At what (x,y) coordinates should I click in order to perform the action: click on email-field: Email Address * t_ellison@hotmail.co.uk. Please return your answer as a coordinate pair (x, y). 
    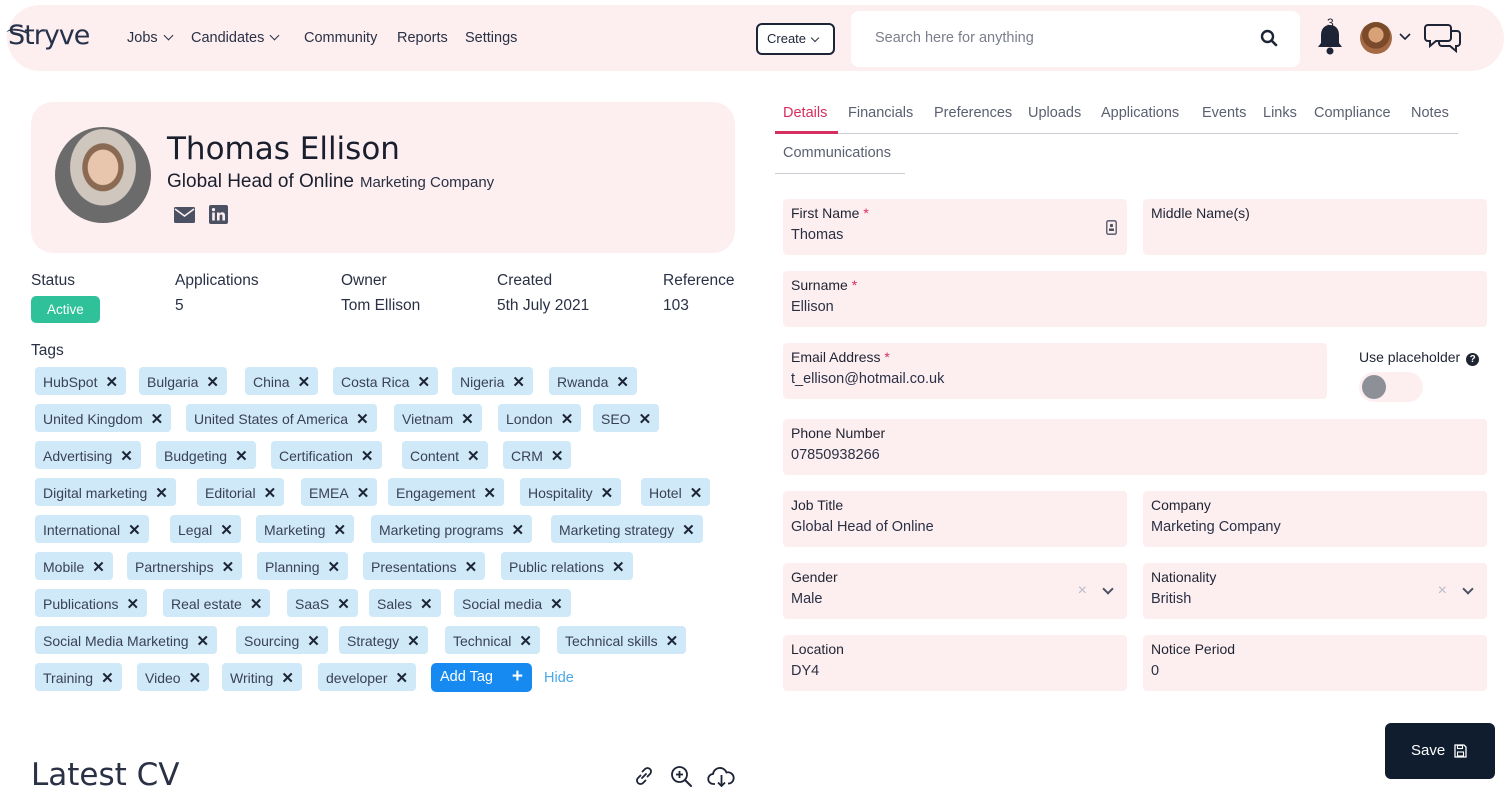
    Looking at the image, I should click on (1055, 371).